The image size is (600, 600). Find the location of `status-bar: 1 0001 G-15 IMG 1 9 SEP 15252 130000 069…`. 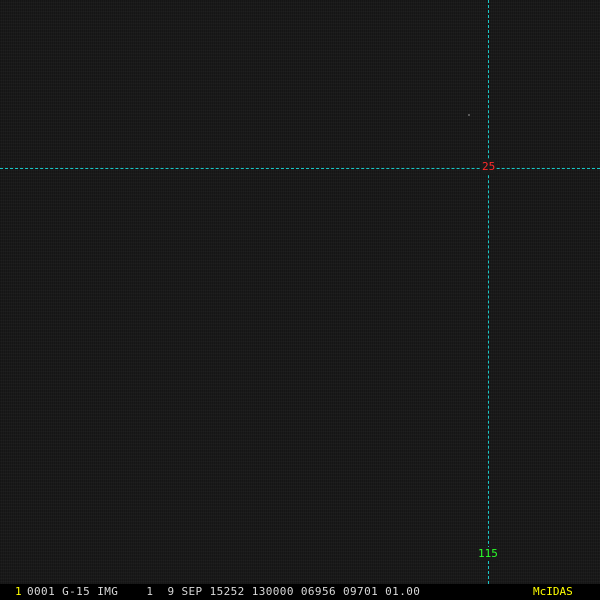

status-bar: 1 0001 G-15 IMG 1 9 SEP 15252 130000 069… is located at coordinates (300, 592).